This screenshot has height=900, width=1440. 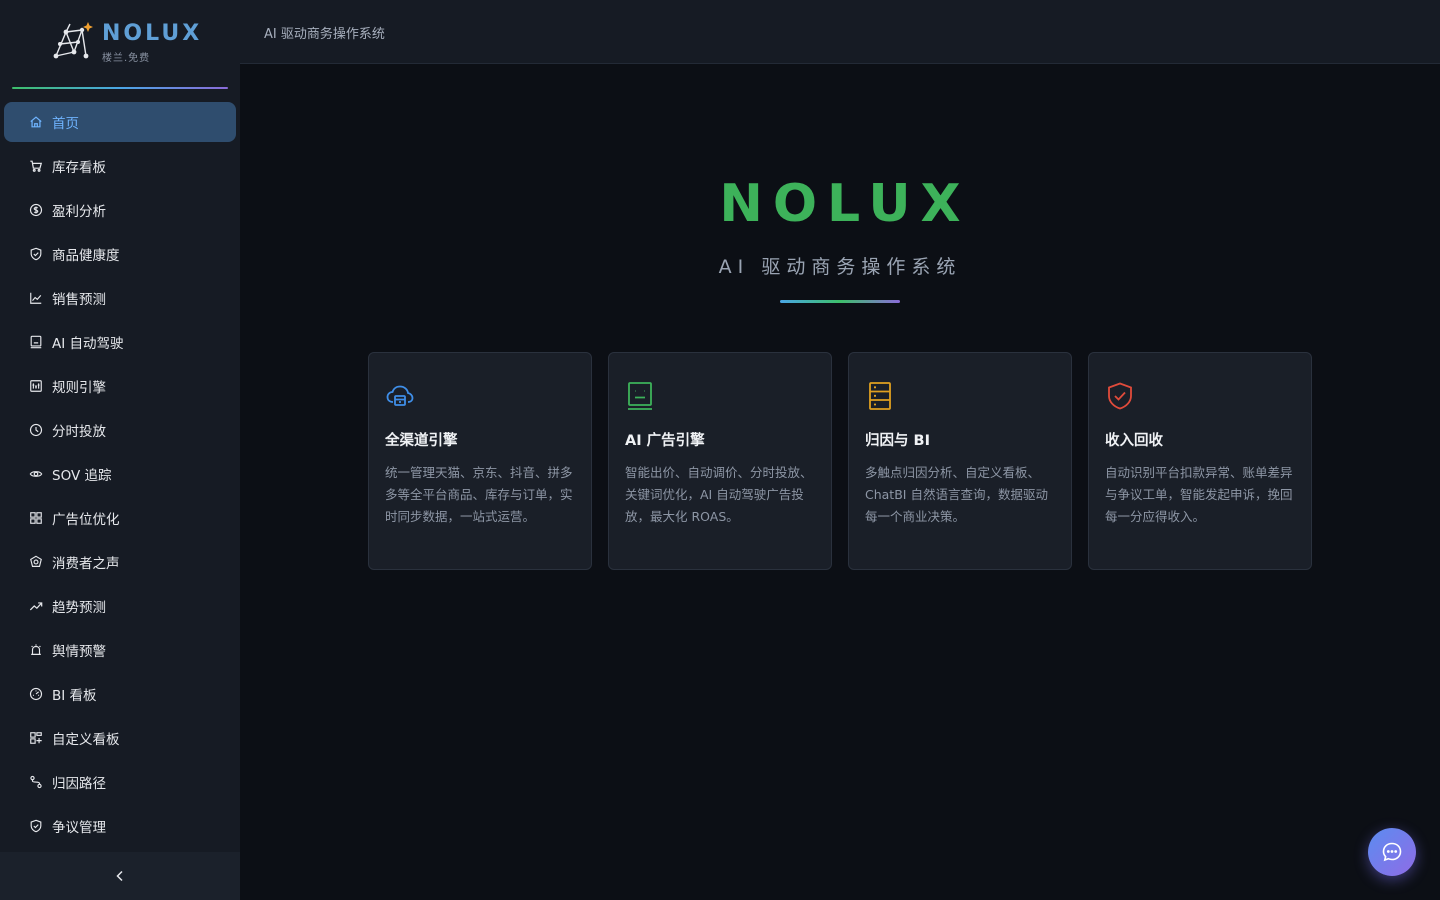 I want to click on hero-subtitle: AI 驱动商务操作系统, so click(x=840, y=267).